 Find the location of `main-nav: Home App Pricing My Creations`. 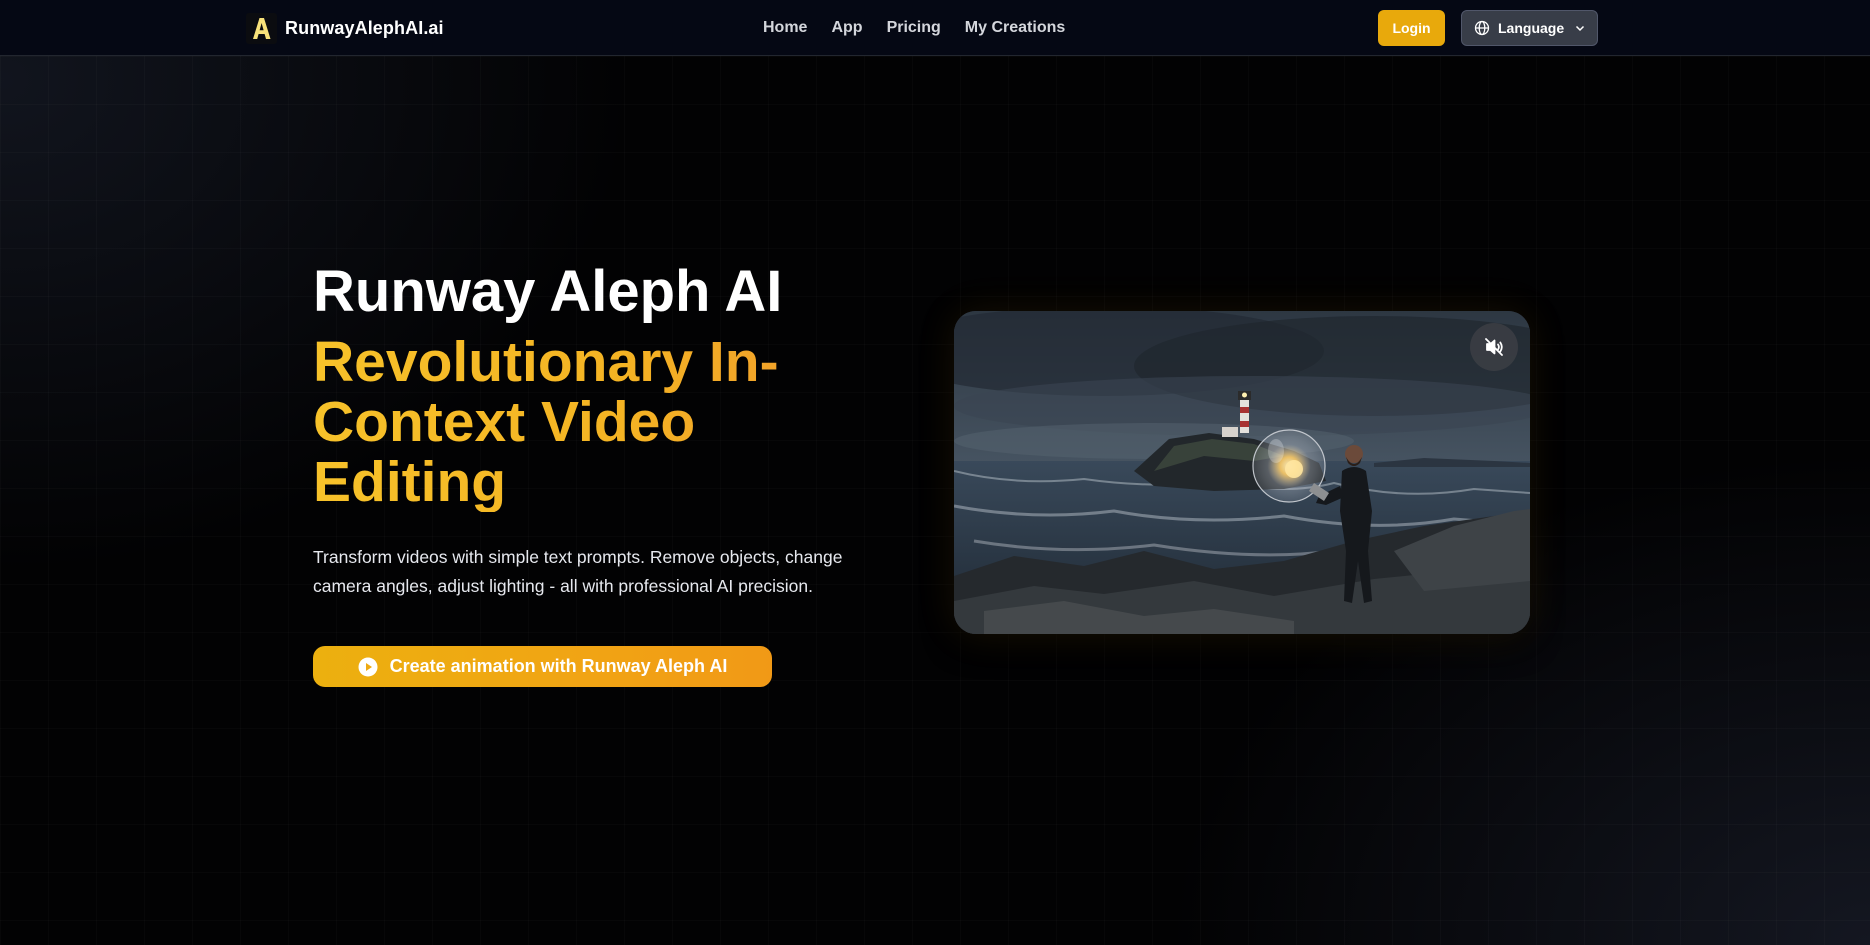

main-nav: Home App Pricing My Creations is located at coordinates (926, 28).